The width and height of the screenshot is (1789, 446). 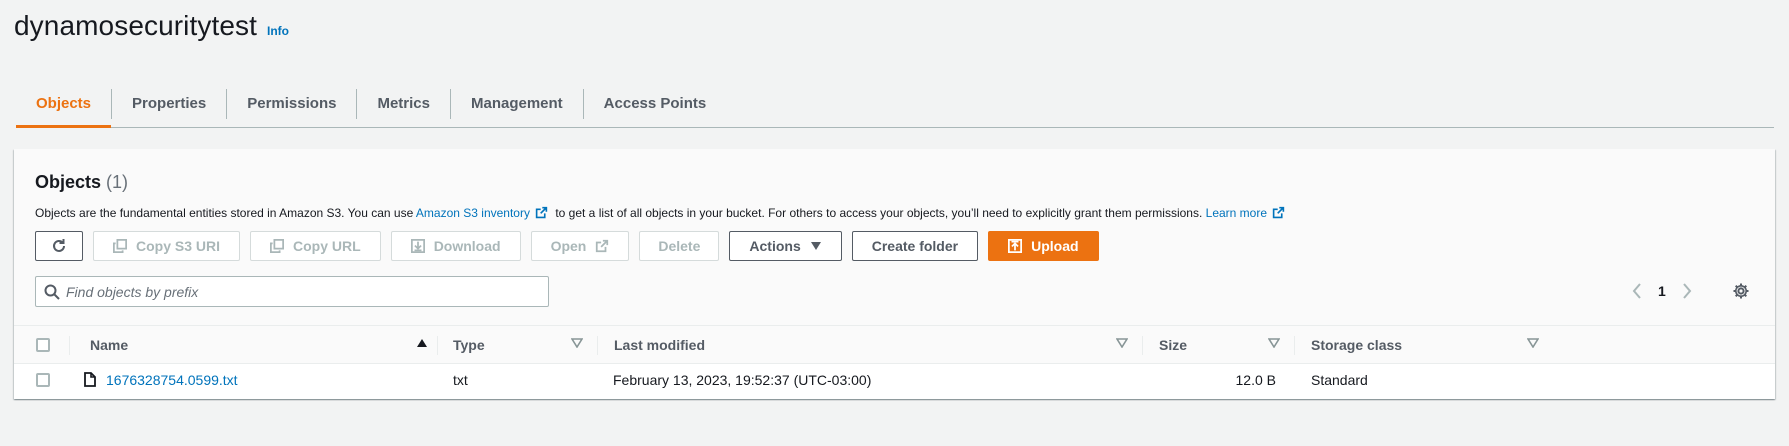 What do you see at coordinates (1339, 379) in the screenshot?
I see `storage-class-cell: Standard` at bounding box center [1339, 379].